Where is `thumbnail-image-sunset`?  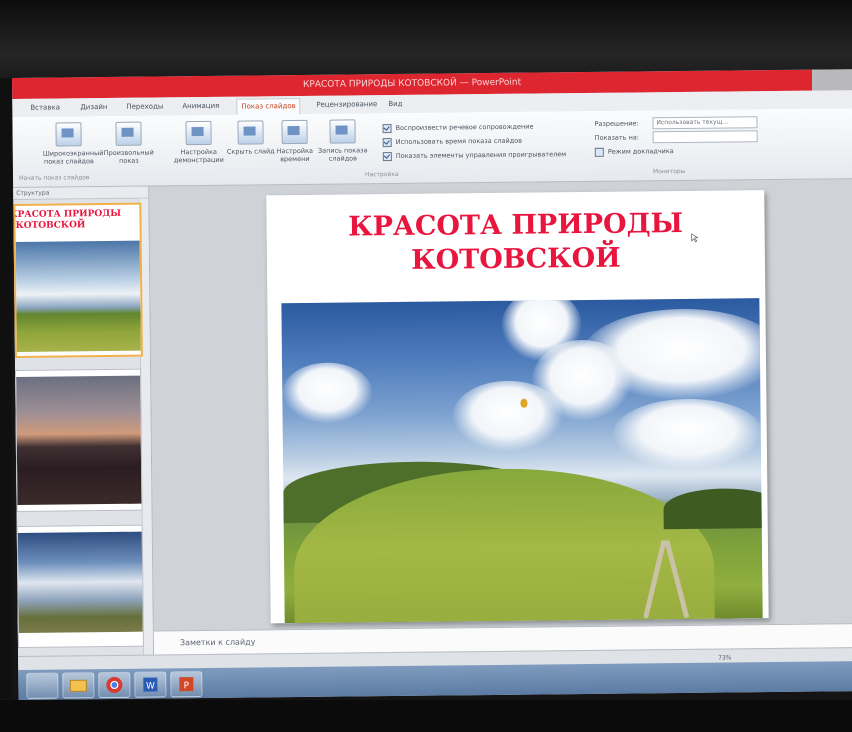 thumbnail-image-sunset is located at coordinates (79, 440).